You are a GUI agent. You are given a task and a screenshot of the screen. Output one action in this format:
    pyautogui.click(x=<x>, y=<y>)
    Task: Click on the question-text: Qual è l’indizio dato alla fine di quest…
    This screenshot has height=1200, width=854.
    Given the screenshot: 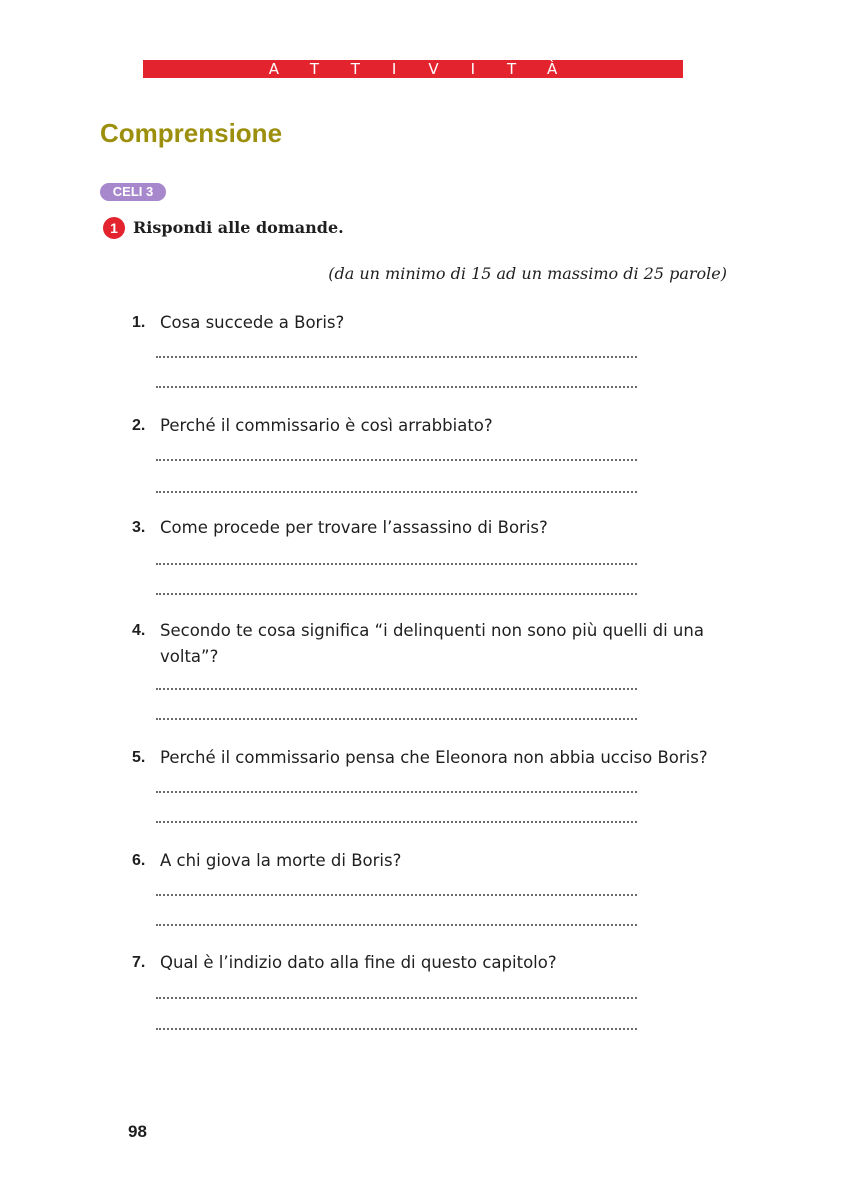 What is the action you would take?
    pyautogui.click(x=358, y=962)
    